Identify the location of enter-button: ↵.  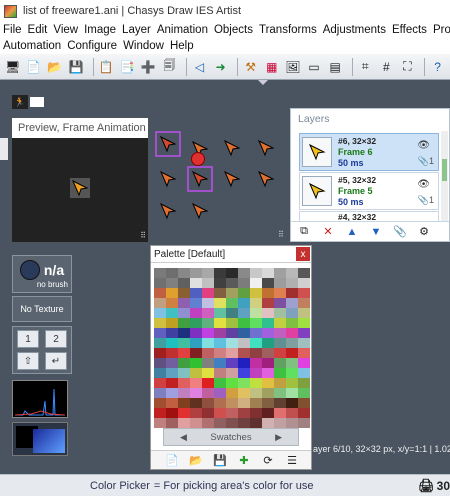
(56, 361).